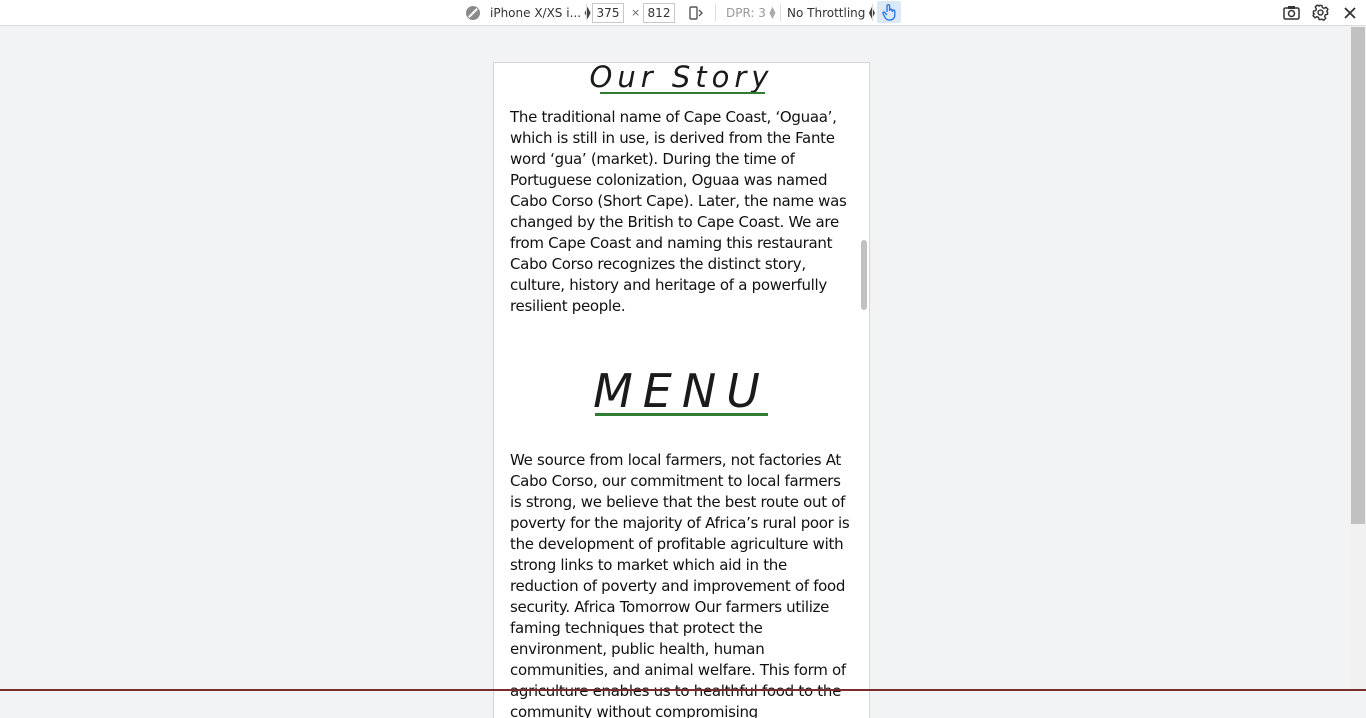 This screenshot has height=718, width=1366. I want to click on no-sign-icon, so click(473, 12).